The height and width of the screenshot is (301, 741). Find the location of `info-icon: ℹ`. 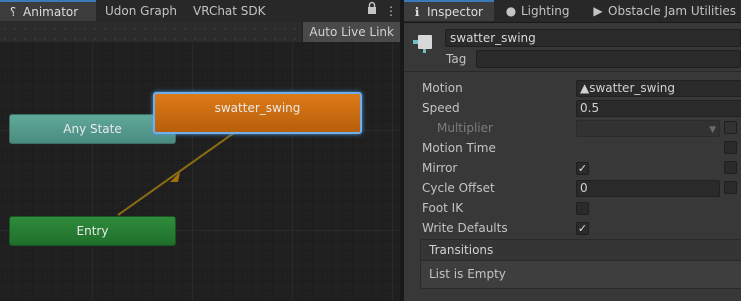

info-icon: ℹ is located at coordinates (417, 12).